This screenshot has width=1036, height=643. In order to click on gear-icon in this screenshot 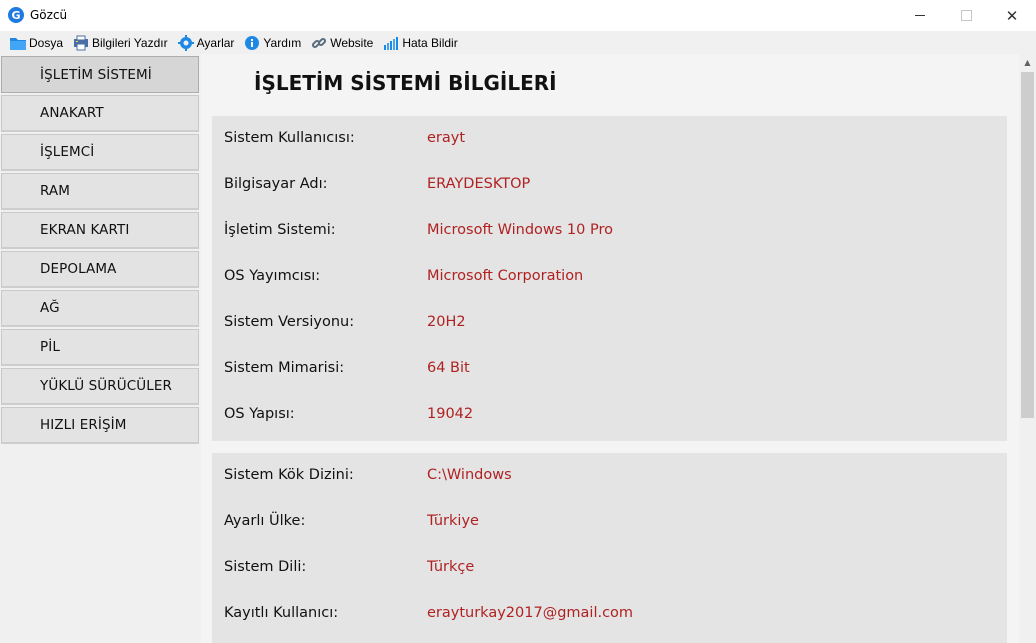, I will do `click(185, 42)`.